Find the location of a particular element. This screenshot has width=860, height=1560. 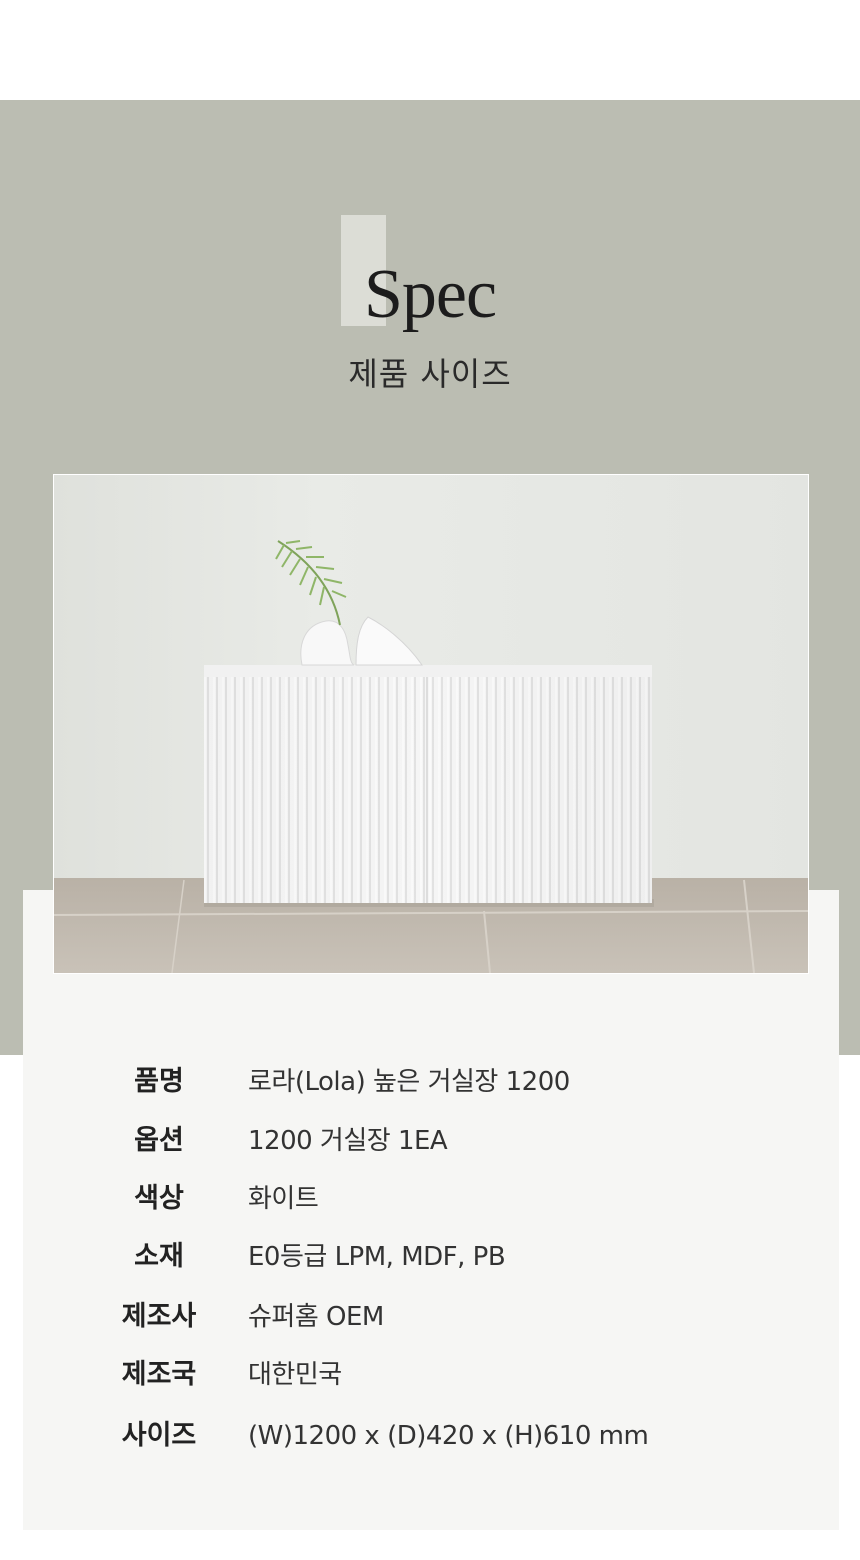

spec-label: 색상 is located at coordinates (159, 1198).